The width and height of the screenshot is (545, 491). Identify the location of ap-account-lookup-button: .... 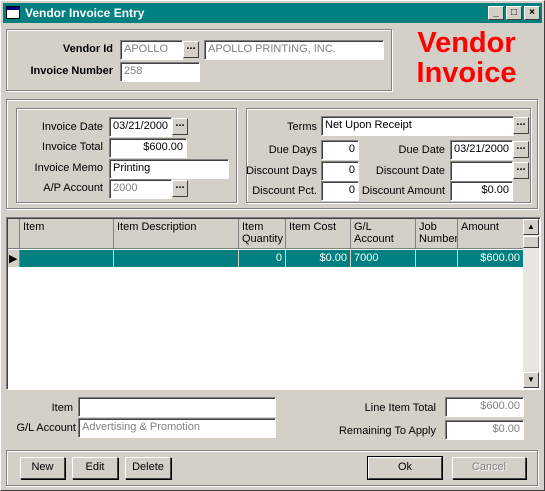
(180, 188).